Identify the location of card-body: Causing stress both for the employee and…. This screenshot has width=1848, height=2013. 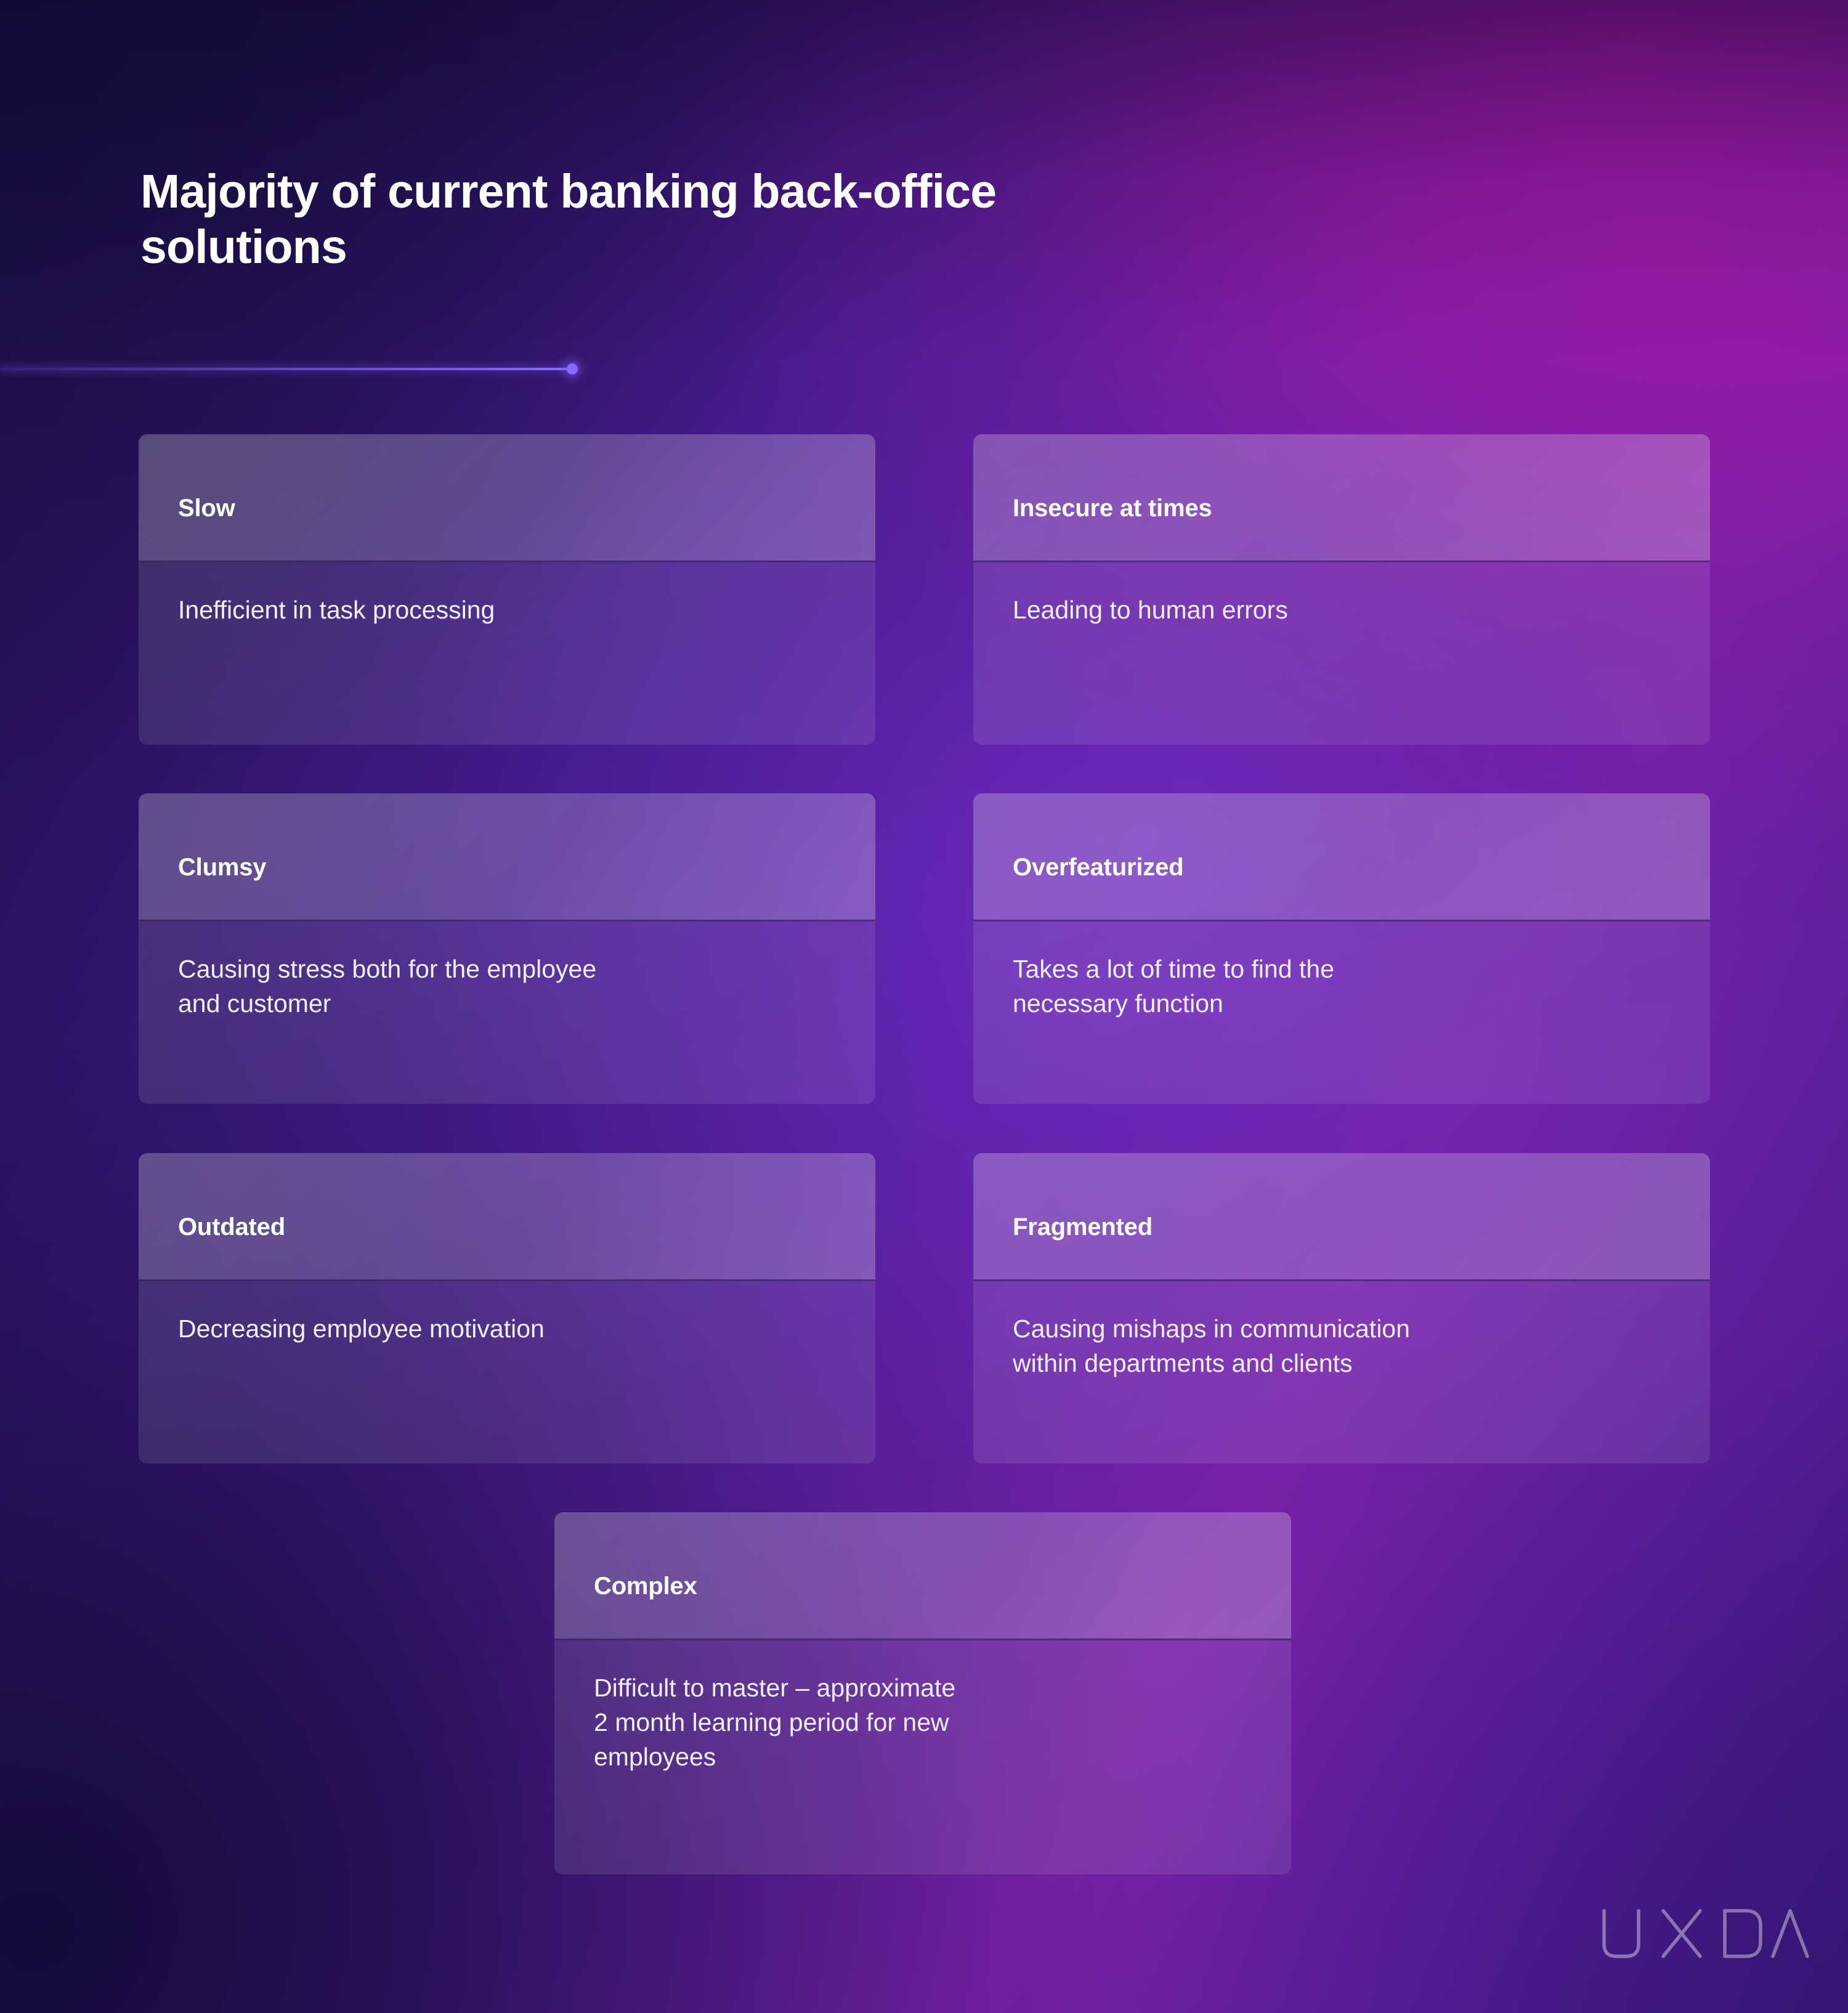
(507, 1012).